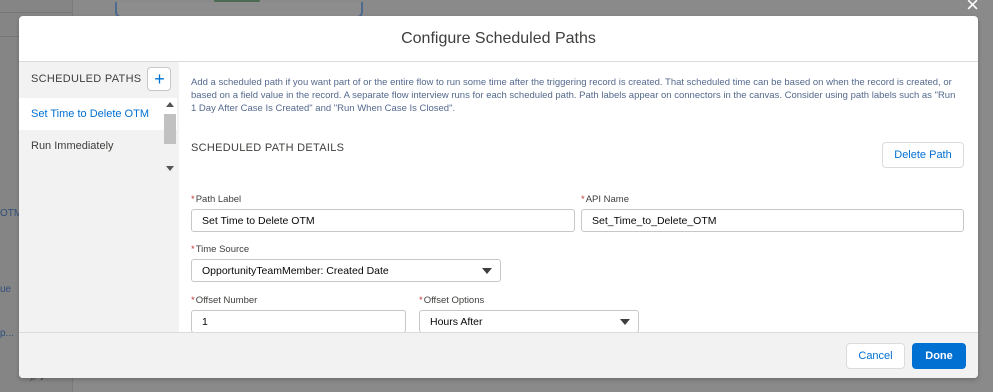 The image size is (993, 392). What do you see at coordinates (529, 321) in the screenshot?
I see `offset-options-select: Hours After` at bounding box center [529, 321].